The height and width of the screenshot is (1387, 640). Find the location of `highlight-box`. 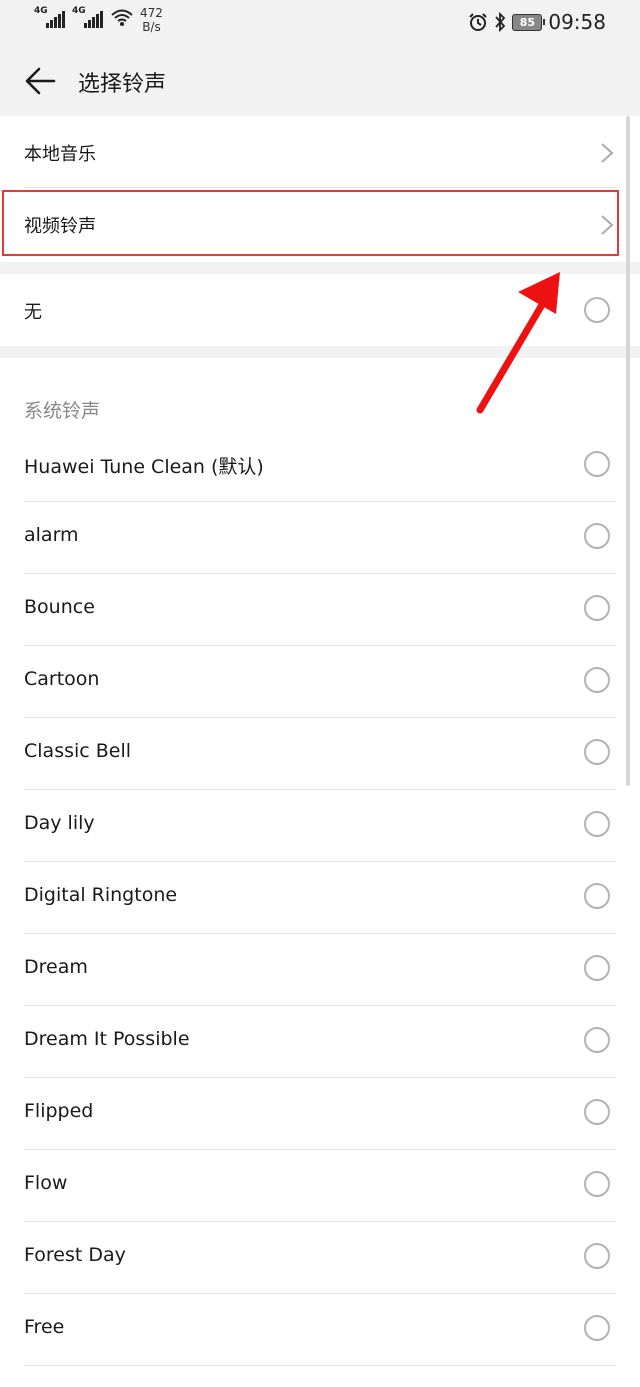

highlight-box is located at coordinates (310, 223).